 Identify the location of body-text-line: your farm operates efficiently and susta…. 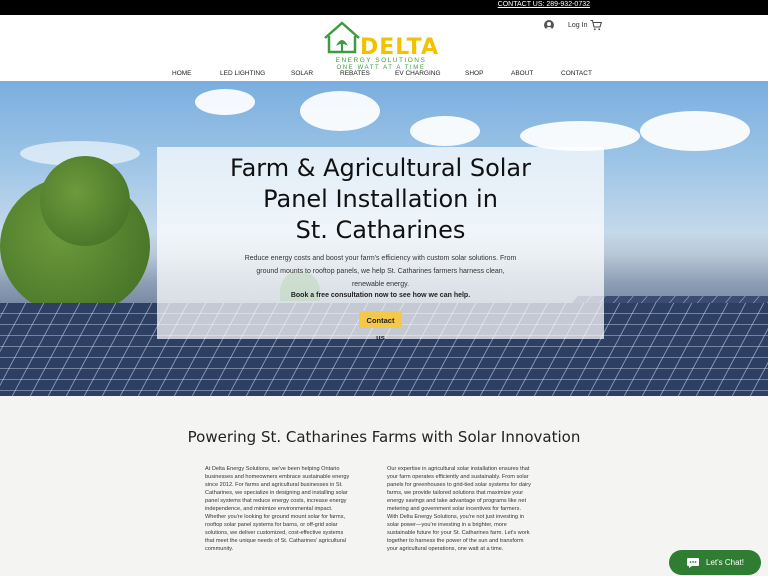
(458, 477).